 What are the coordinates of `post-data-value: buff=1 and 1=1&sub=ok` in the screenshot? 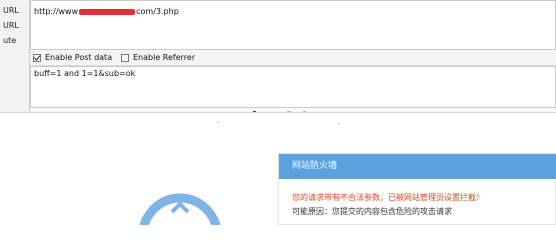 It's located at (85, 73).